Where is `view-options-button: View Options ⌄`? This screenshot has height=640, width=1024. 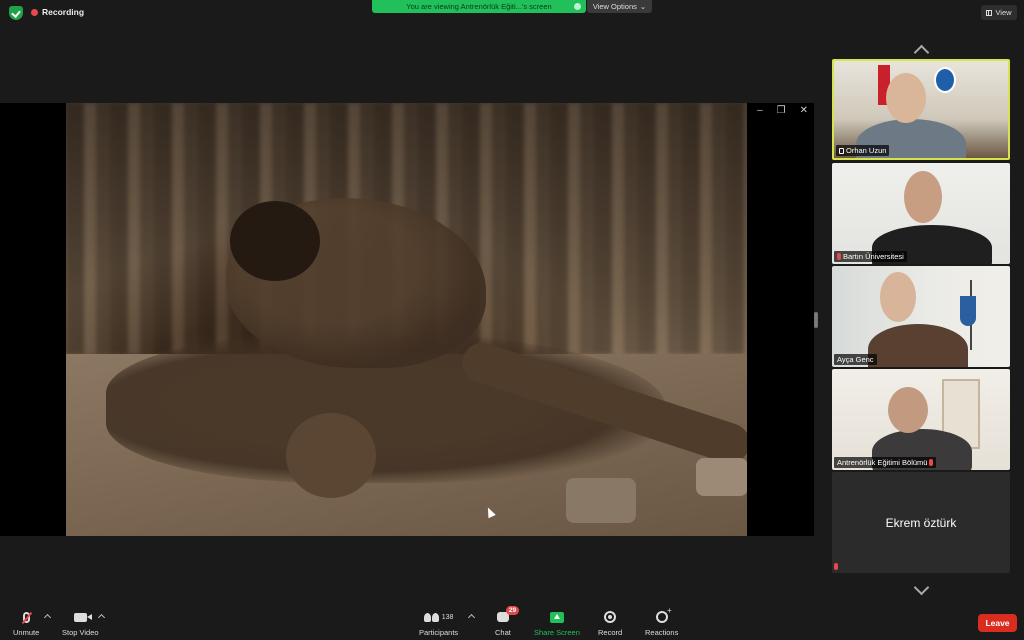 view-options-button: View Options ⌄ is located at coordinates (619, 6).